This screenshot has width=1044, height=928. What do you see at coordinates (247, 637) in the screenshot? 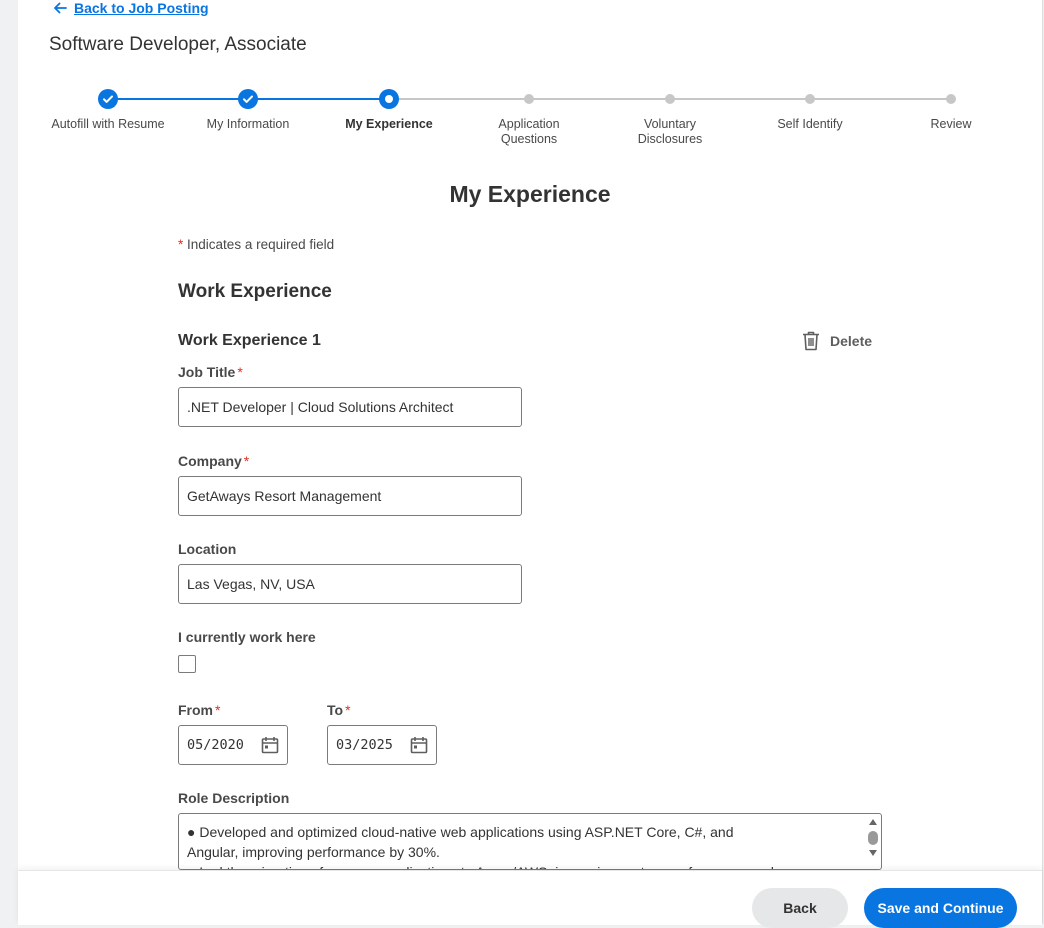
I see `currently-work-here-label: I currently work here` at bounding box center [247, 637].